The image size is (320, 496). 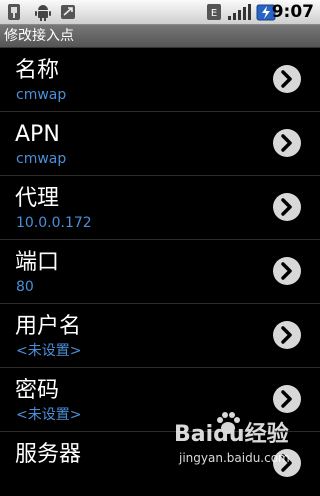 What do you see at coordinates (37, 390) in the screenshot?
I see `setting-label: 密码` at bounding box center [37, 390].